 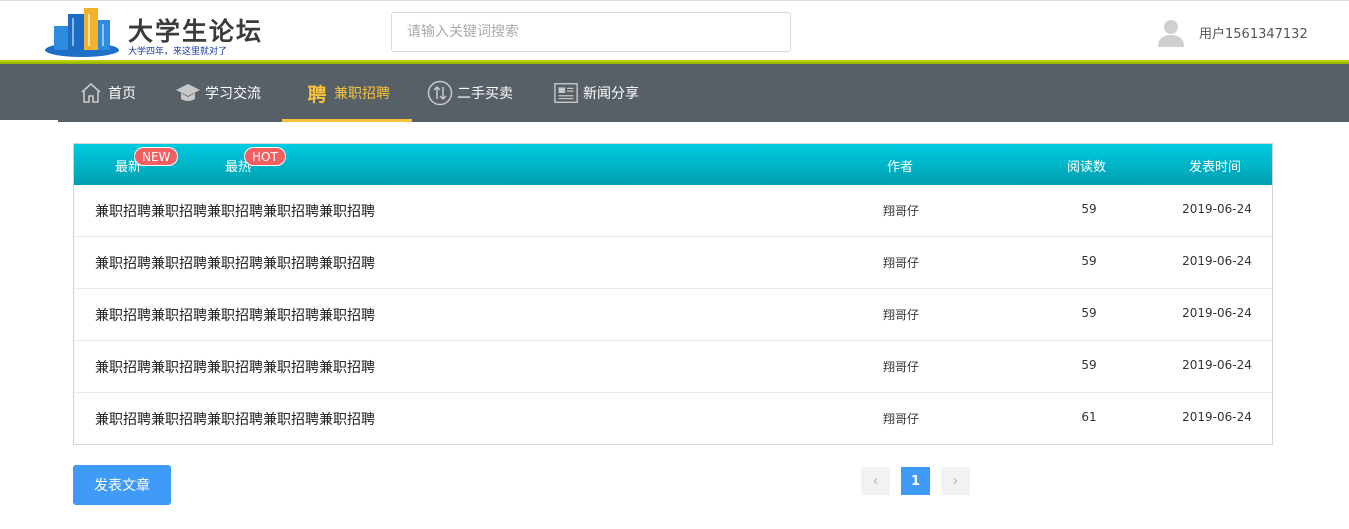 I want to click on user-menu: 用户1561347132, so click(x=1232, y=32).